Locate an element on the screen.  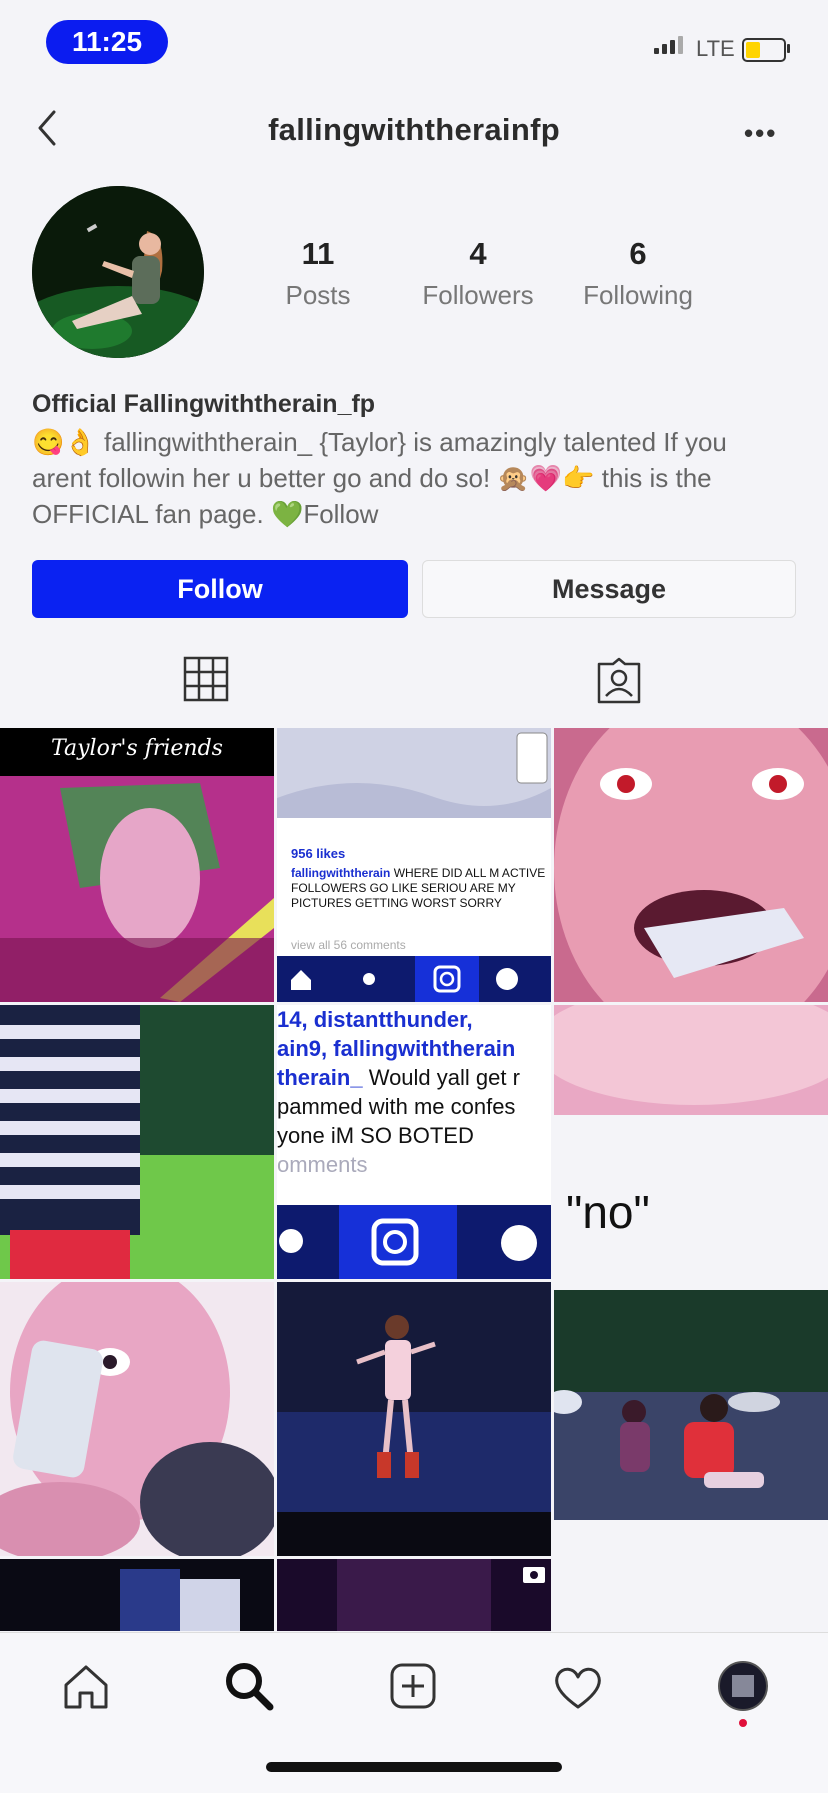
battery-icon is located at coordinates (764, 50).